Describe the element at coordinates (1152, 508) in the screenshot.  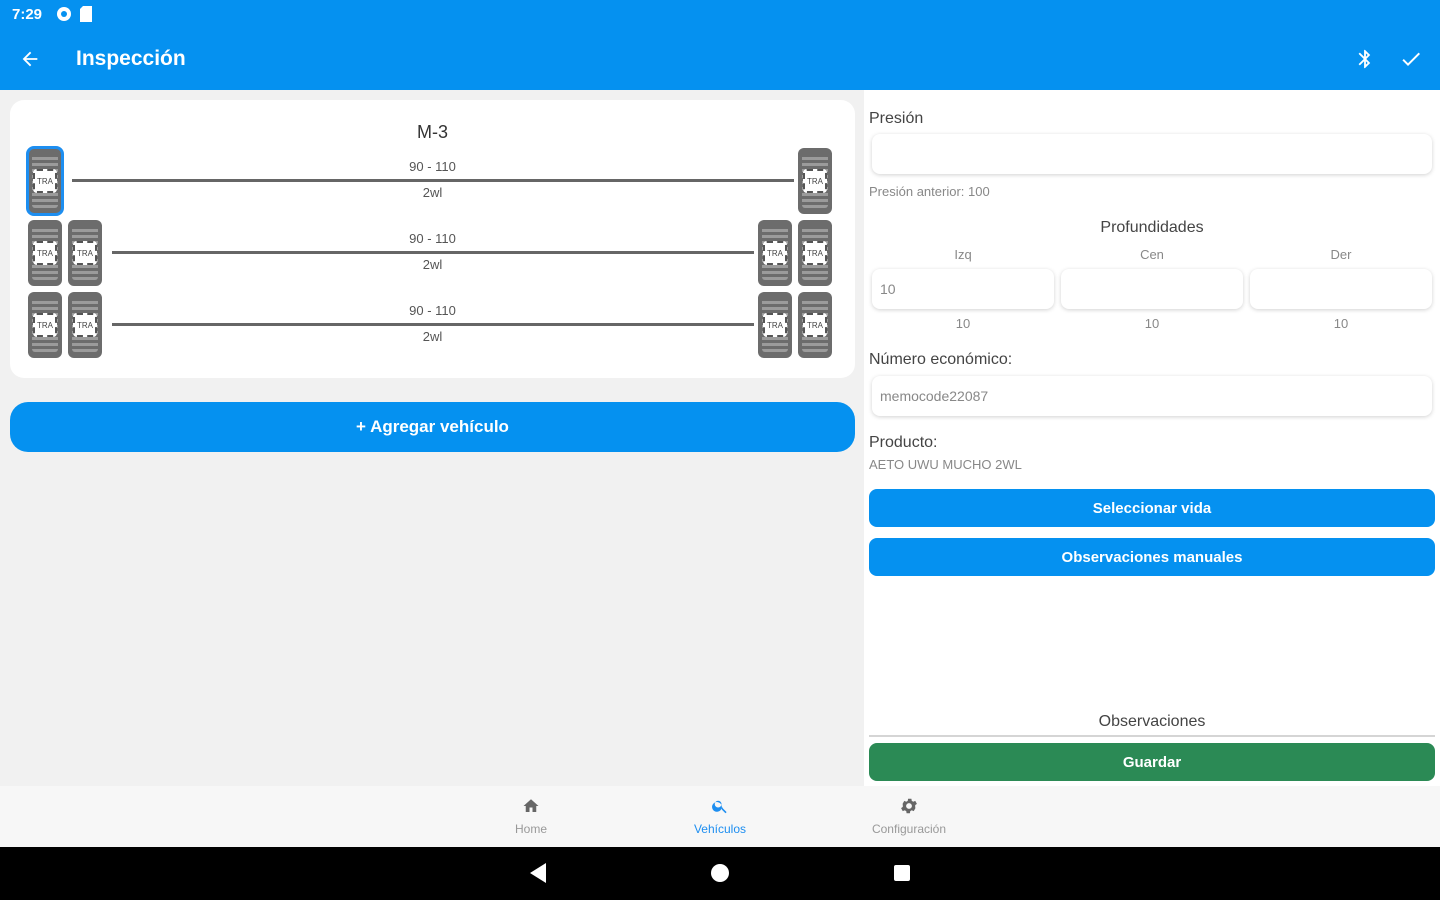
I see `select-life-button: Seleccionar vida` at that location.